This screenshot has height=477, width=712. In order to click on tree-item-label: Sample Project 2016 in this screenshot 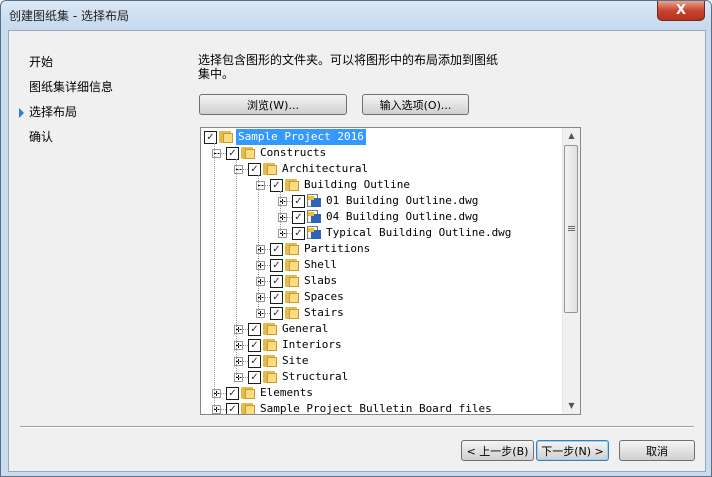, I will do `click(301, 137)`.